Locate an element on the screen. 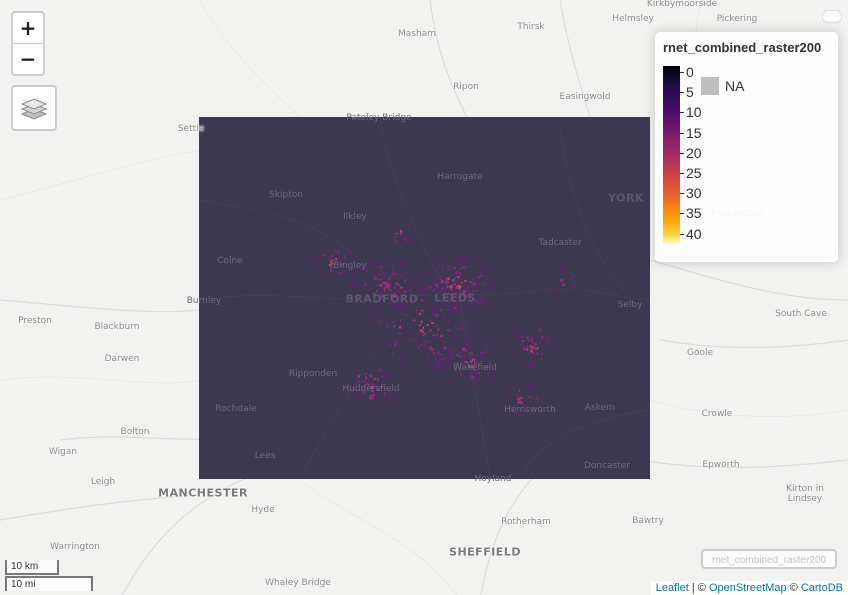  zoom-out-button: − is located at coordinates (28, 58).